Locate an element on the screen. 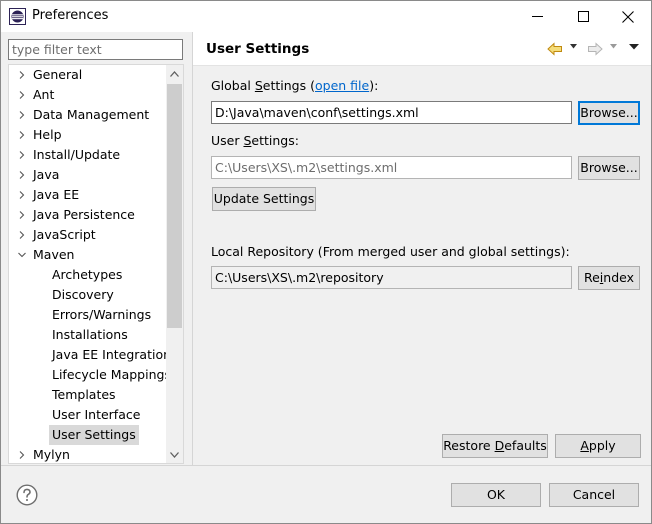 The height and width of the screenshot is (524, 652). forward-arrow-icon is located at coordinates (595, 49).